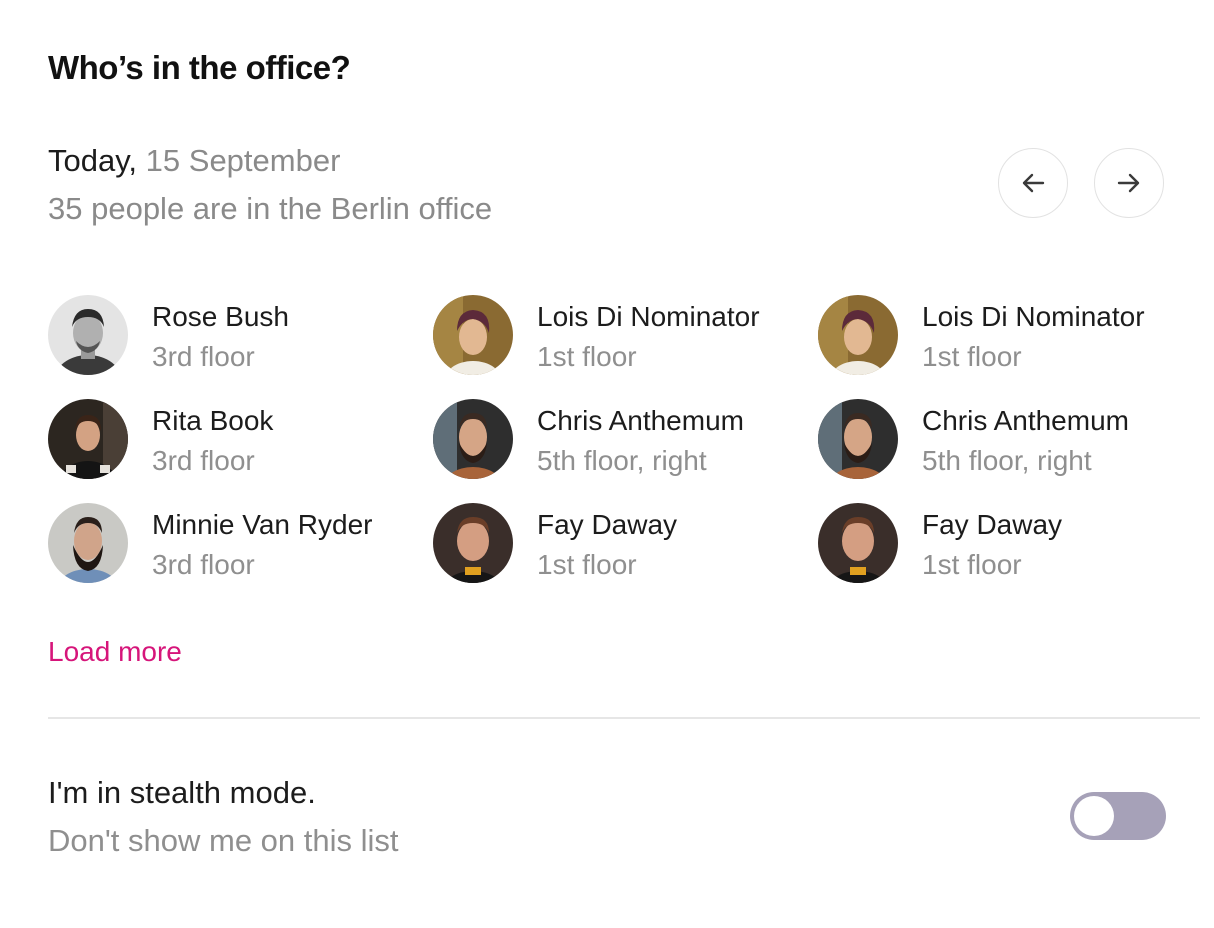 Image resolution: width=1214 pixels, height=928 pixels. I want to click on person-name: Rose Bush, so click(220, 316).